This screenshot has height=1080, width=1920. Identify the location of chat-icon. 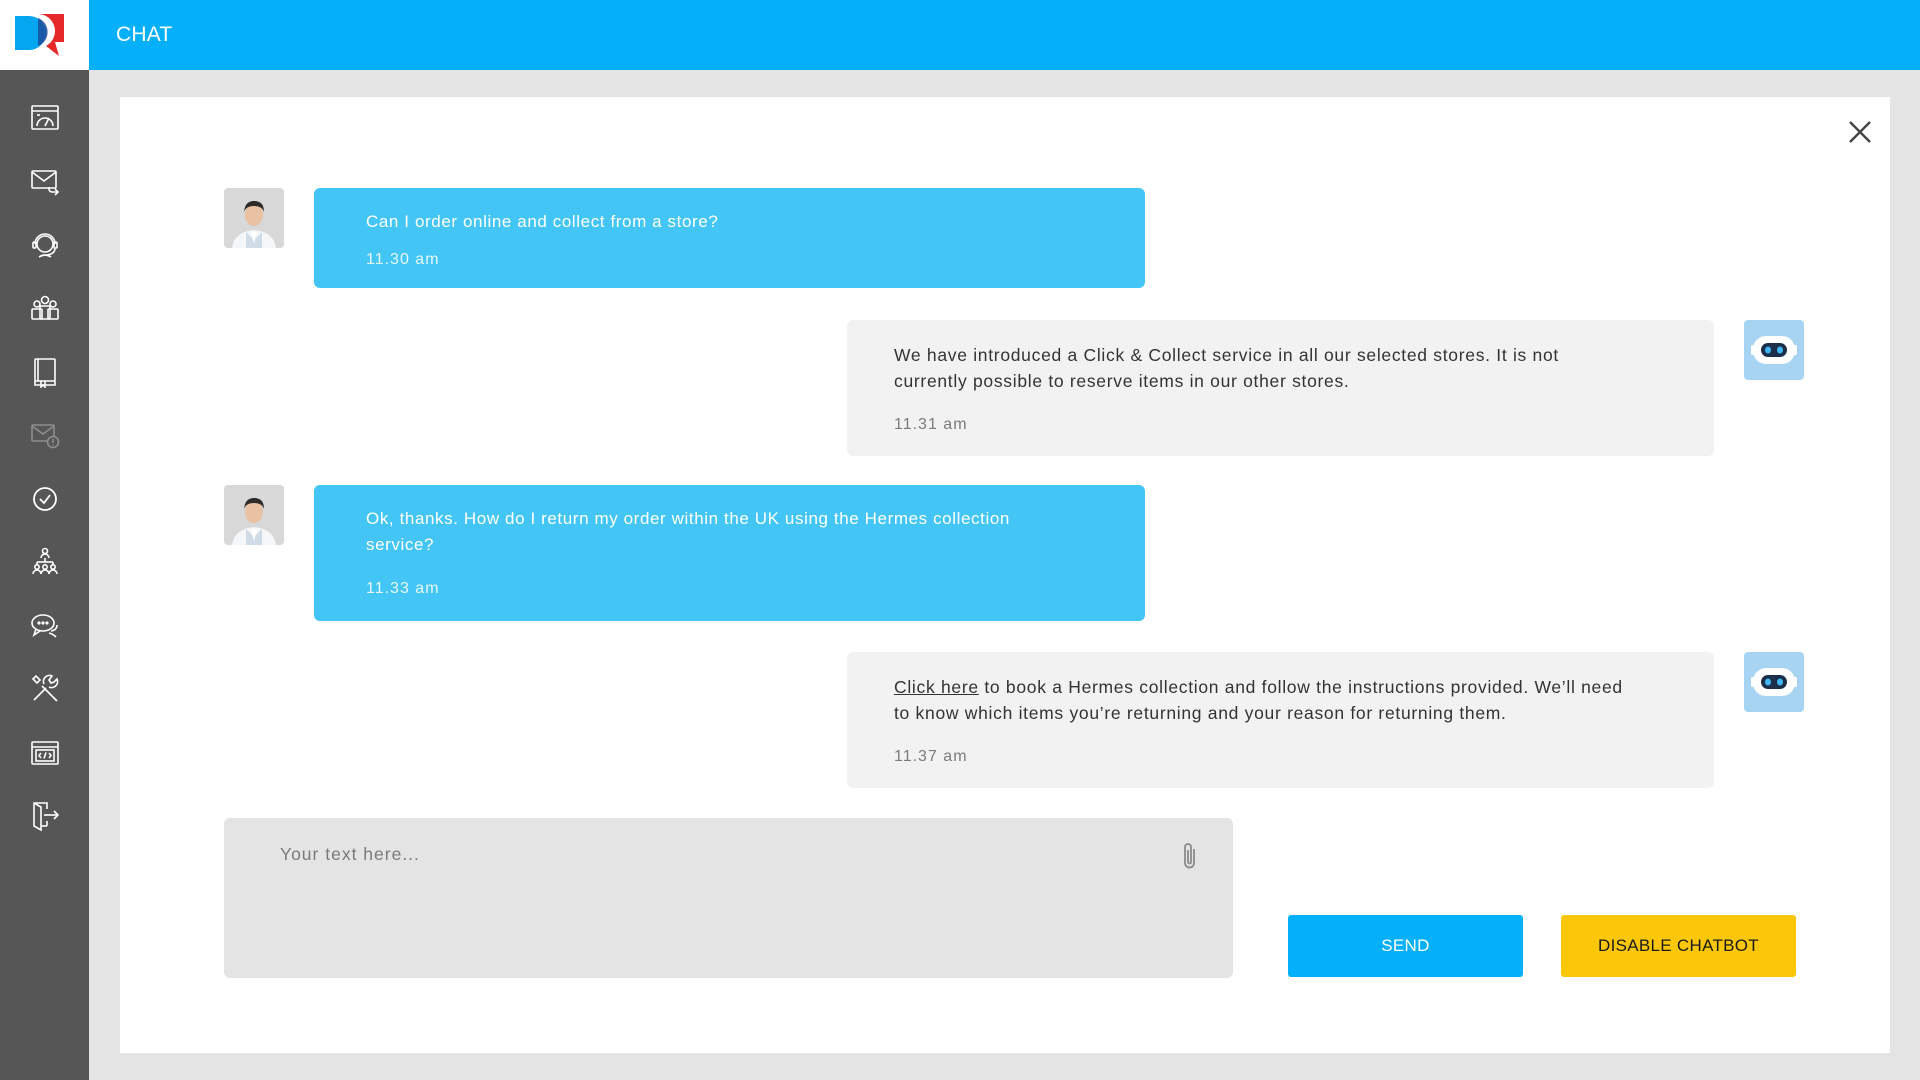
(44, 625).